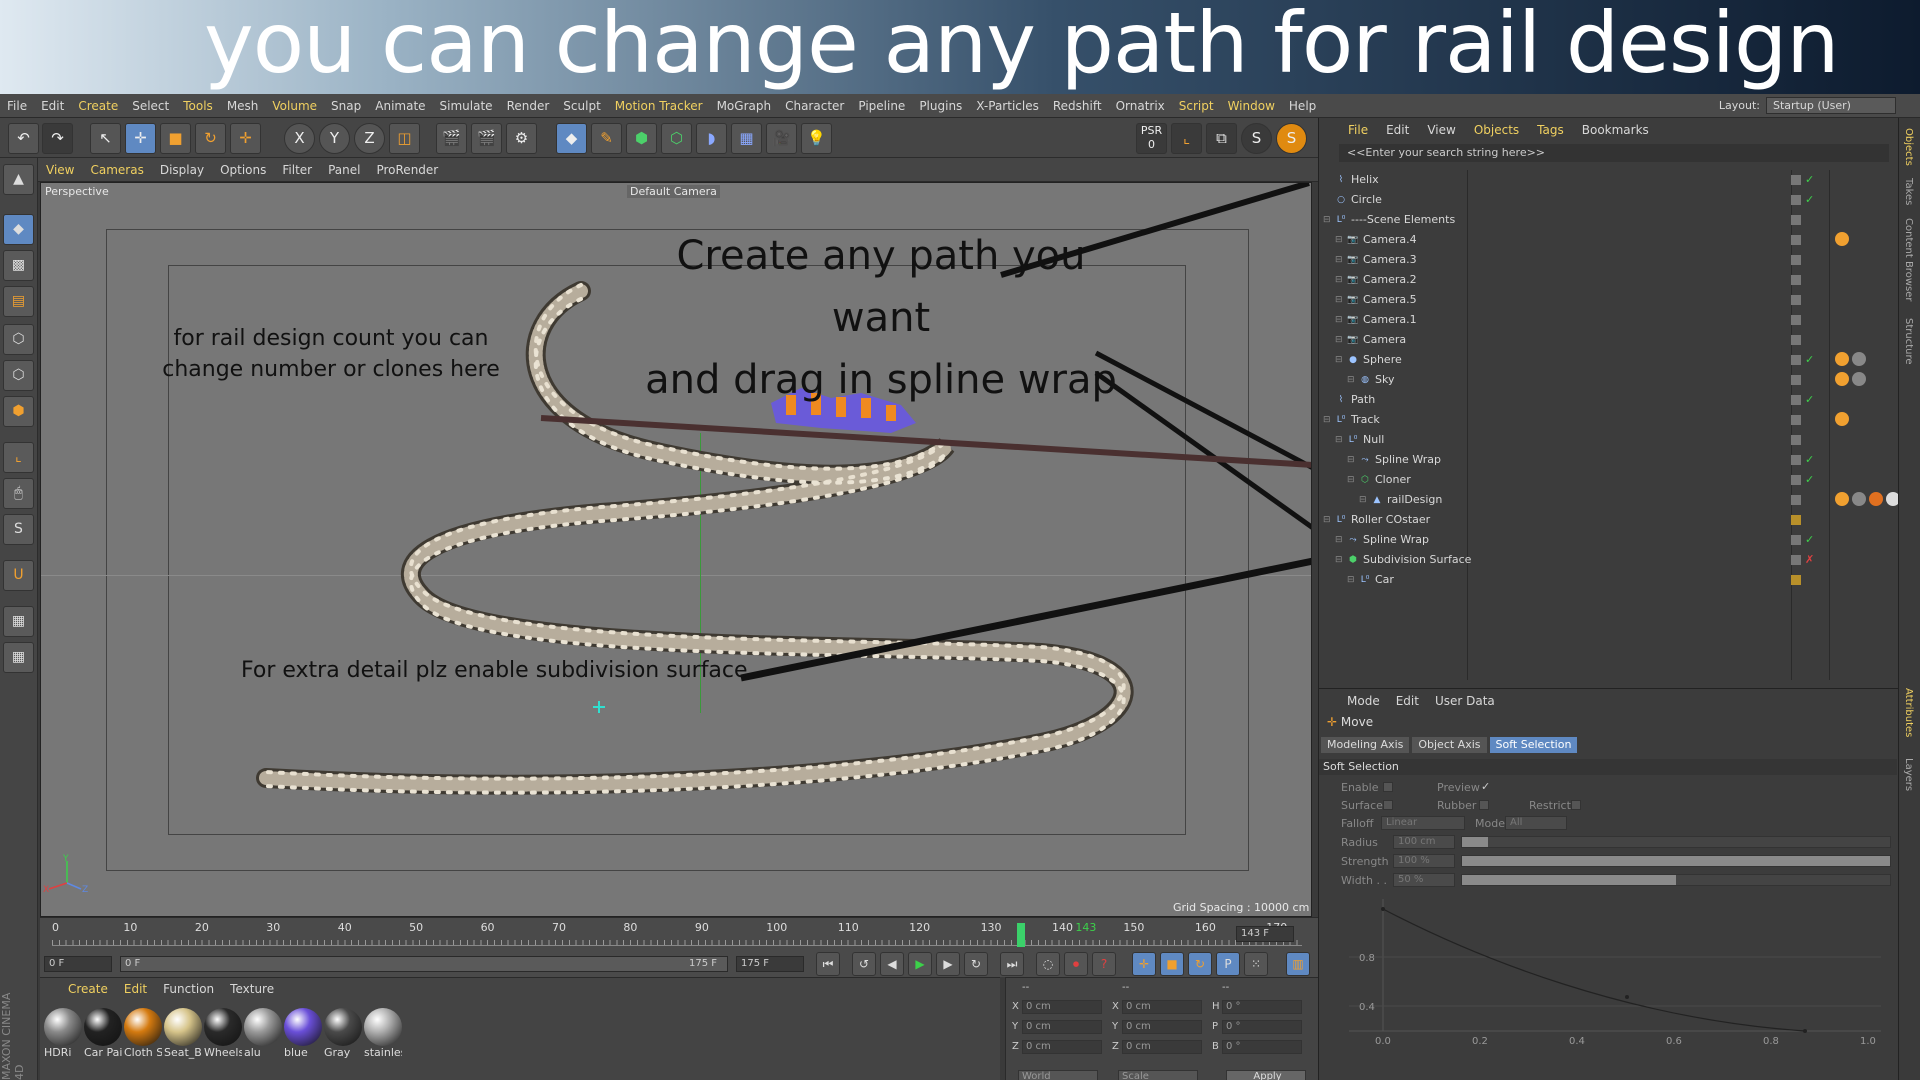 This screenshot has width=1920, height=1080. I want to click on restrict-checkbox, so click(1576, 805).